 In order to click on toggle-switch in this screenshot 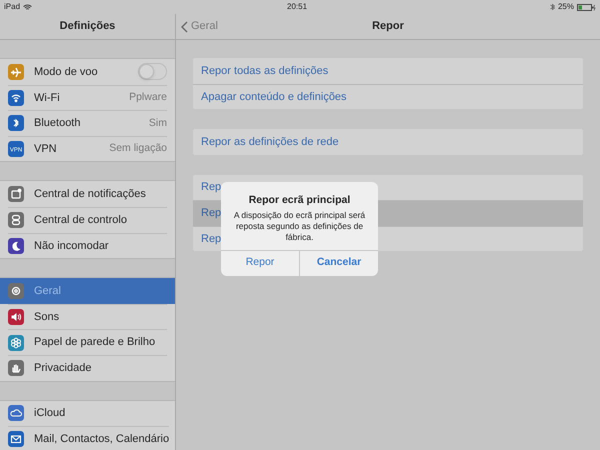, I will do `click(152, 71)`.